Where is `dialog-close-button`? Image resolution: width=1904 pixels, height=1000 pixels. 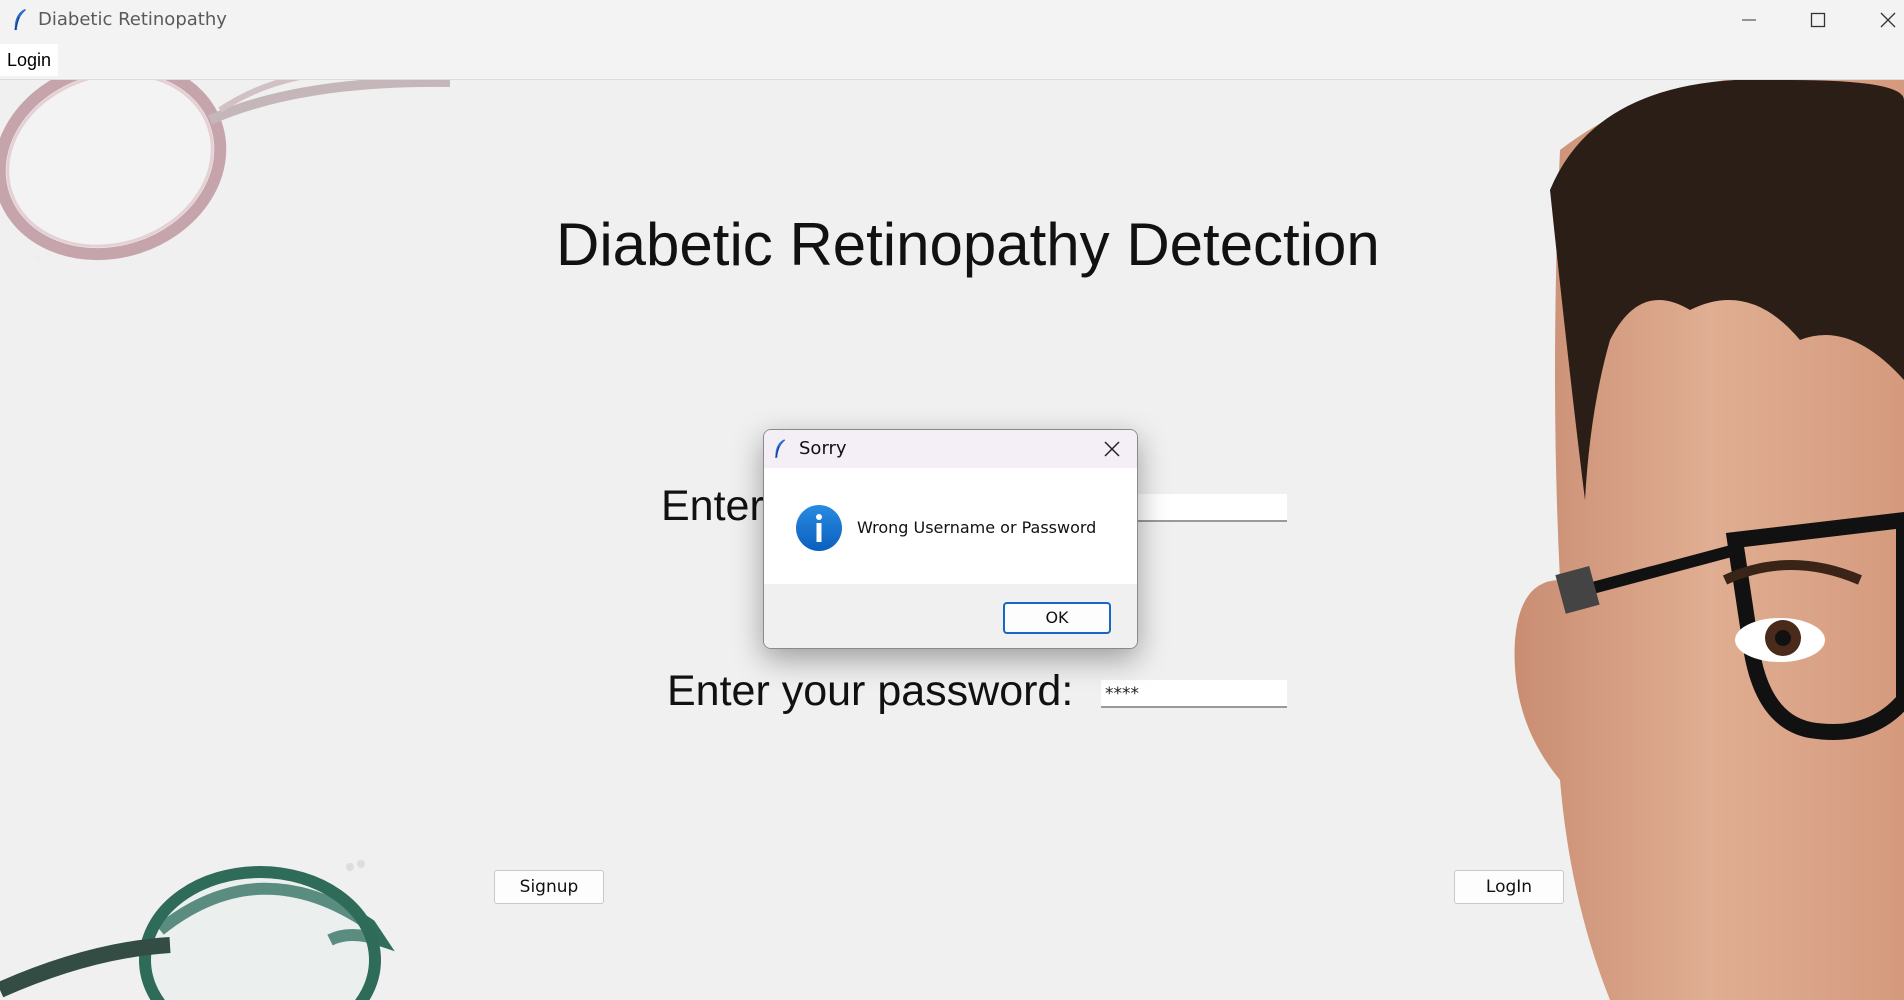 dialog-close-button is located at coordinates (1112, 449).